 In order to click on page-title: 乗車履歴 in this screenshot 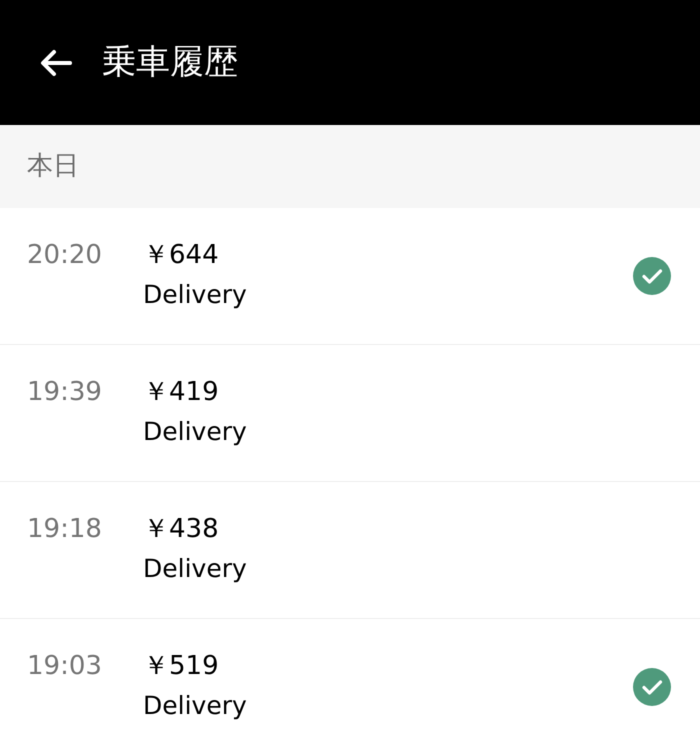, I will do `click(170, 62)`.